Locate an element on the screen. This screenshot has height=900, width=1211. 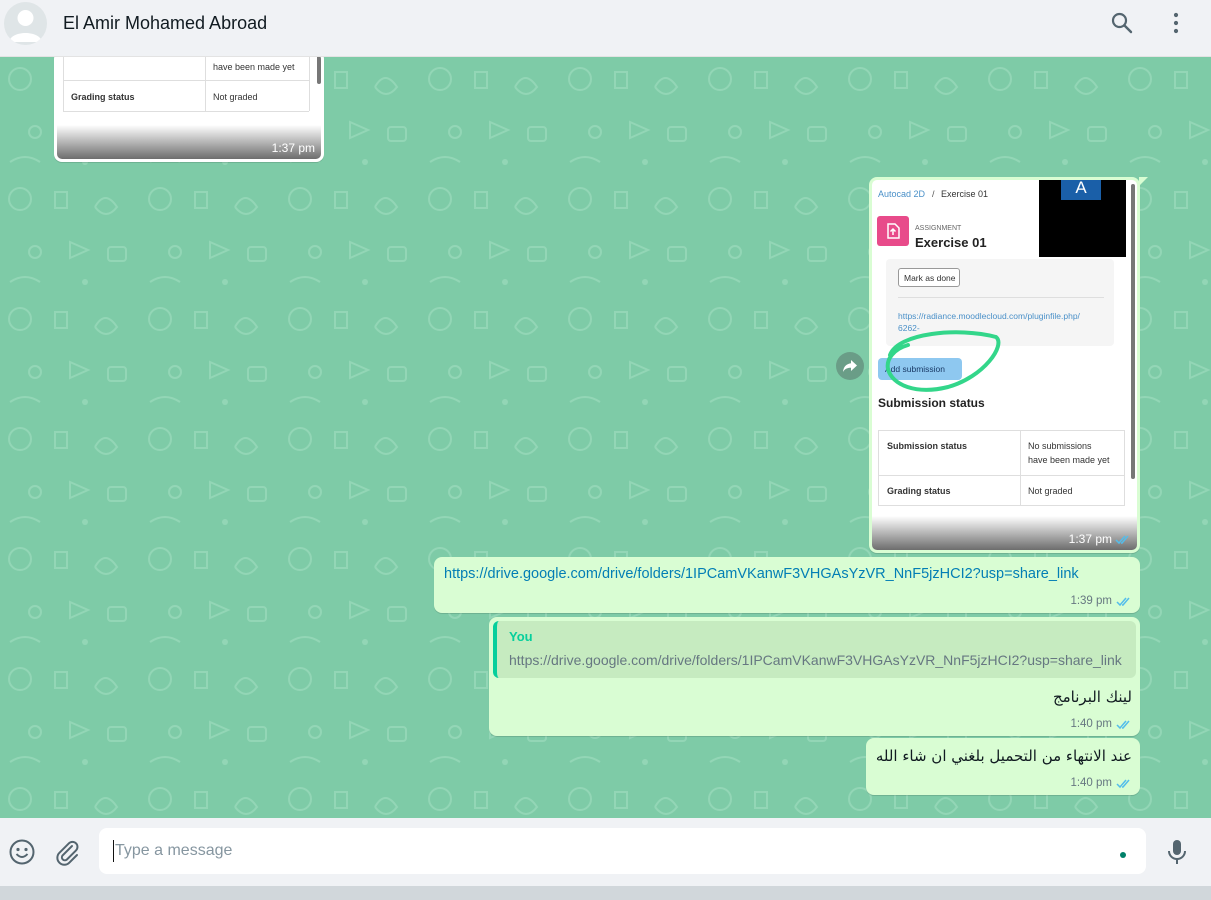
default-avatar-icon is located at coordinates (25, 26).